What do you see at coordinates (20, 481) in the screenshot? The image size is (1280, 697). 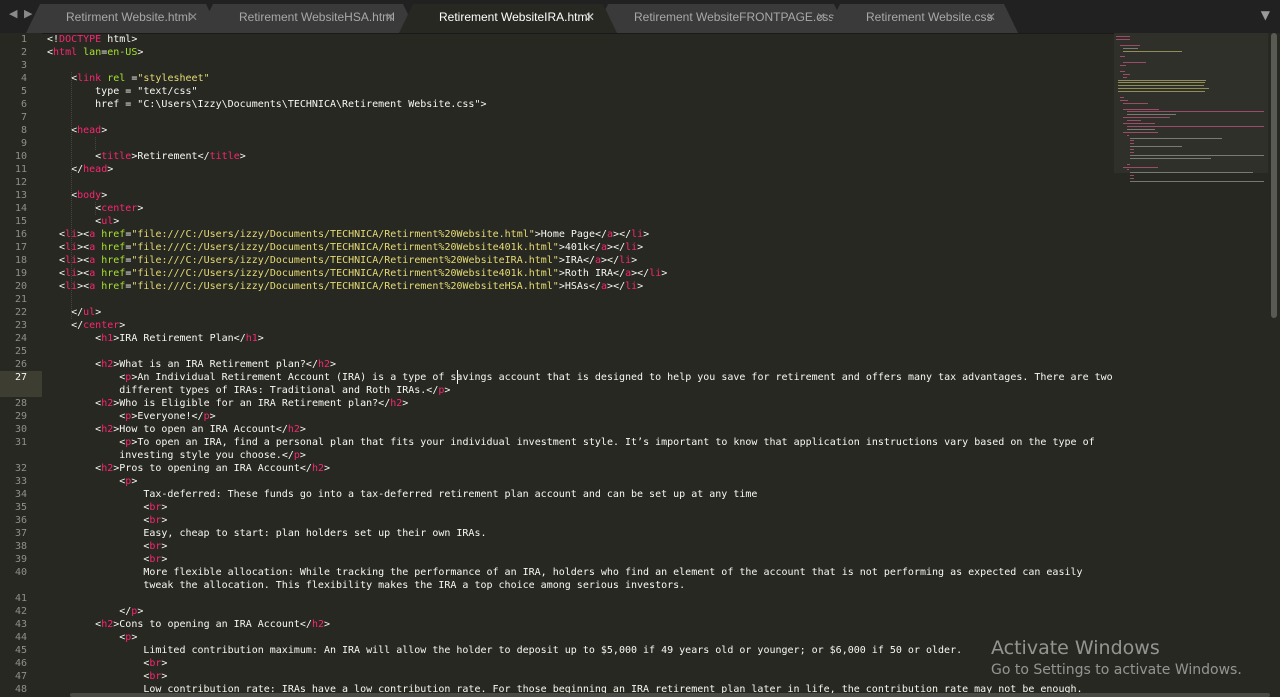 I see `line-number: 33` at bounding box center [20, 481].